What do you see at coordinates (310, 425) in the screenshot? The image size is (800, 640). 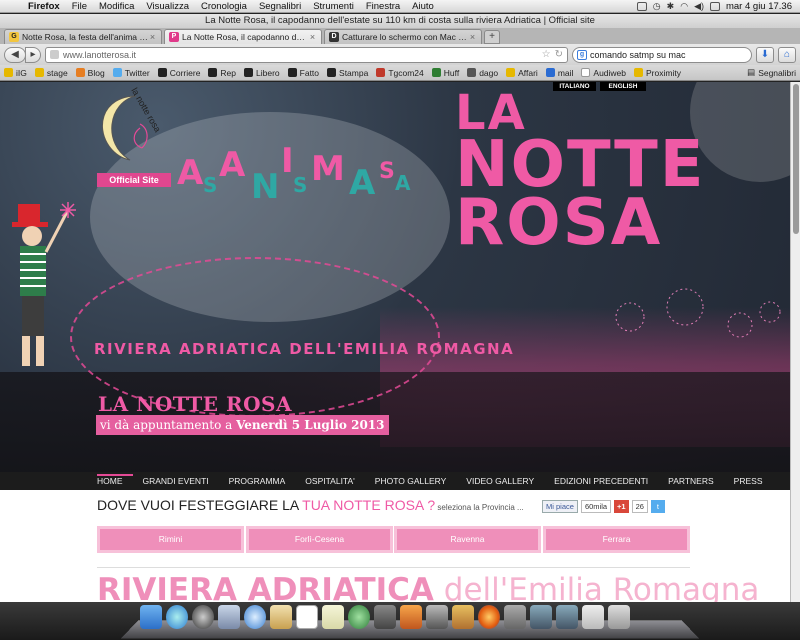 I see `hero-subtitle-date: Venerdì 5 Luglio 2013` at bounding box center [310, 425].